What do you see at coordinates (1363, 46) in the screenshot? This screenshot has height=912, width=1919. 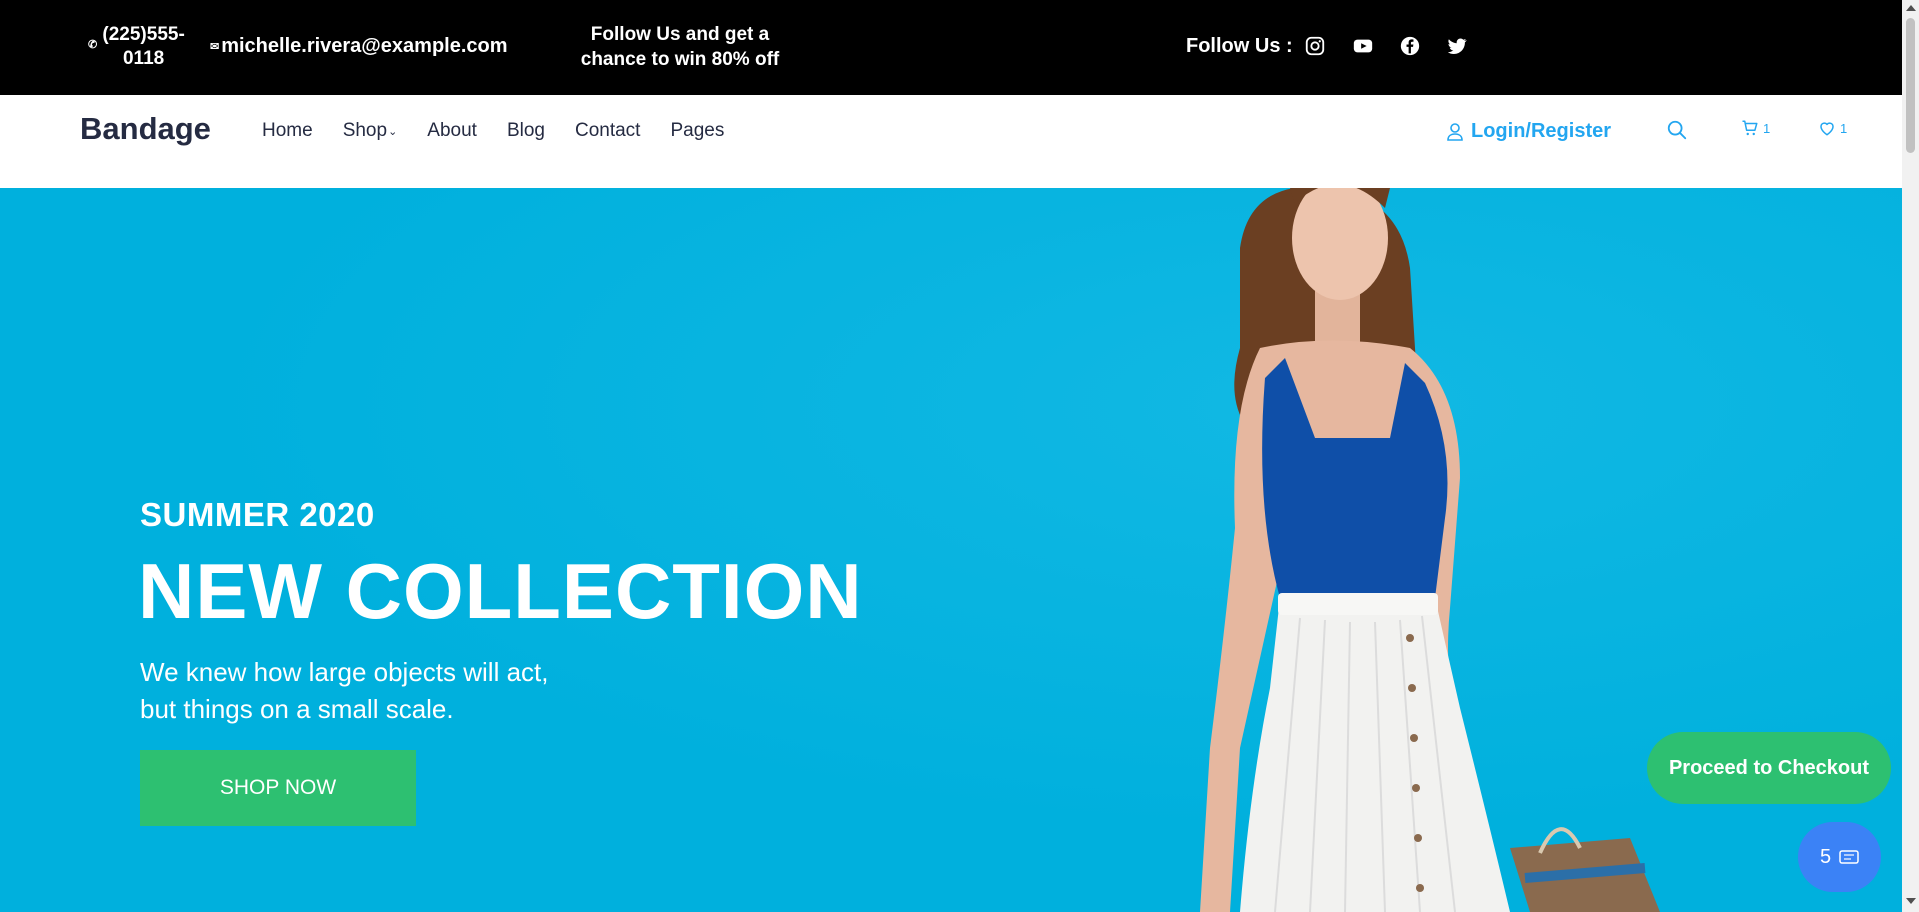 I see `youtube-icon` at bounding box center [1363, 46].